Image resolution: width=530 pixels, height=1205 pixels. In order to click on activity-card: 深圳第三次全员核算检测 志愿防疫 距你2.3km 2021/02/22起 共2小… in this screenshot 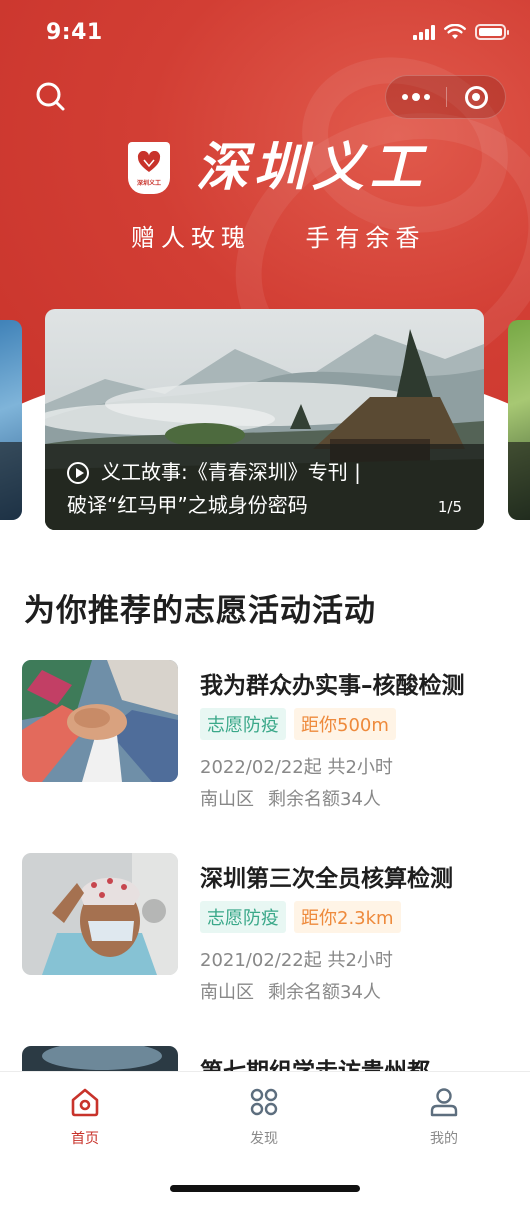, I will do `click(267, 928)`.